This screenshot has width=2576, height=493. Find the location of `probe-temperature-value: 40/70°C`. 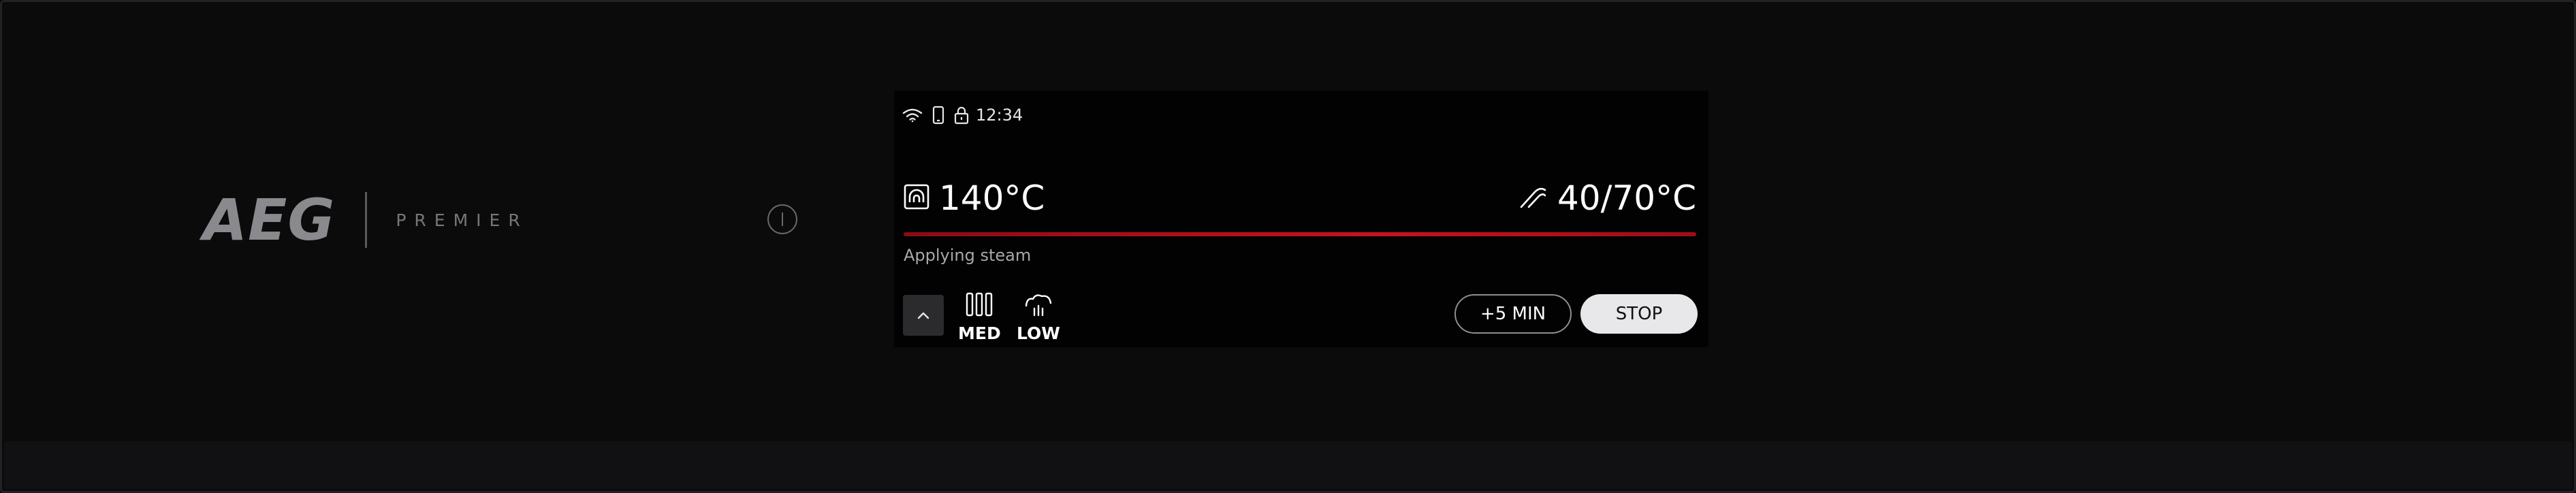

probe-temperature-value: 40/70°C is located at coordinates (1626, 198).